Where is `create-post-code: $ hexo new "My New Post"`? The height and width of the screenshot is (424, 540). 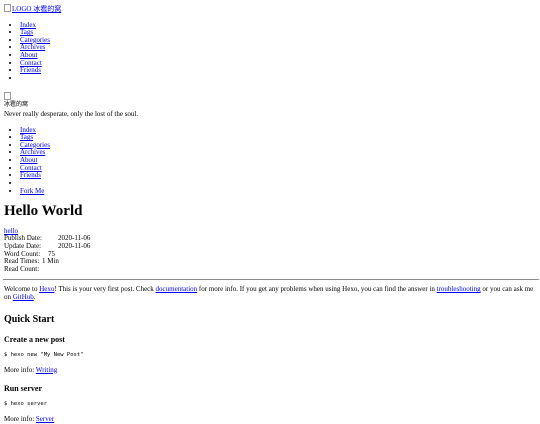
create-post-code: $ hexo new "My New Post" is located at coordinates (44, 354).